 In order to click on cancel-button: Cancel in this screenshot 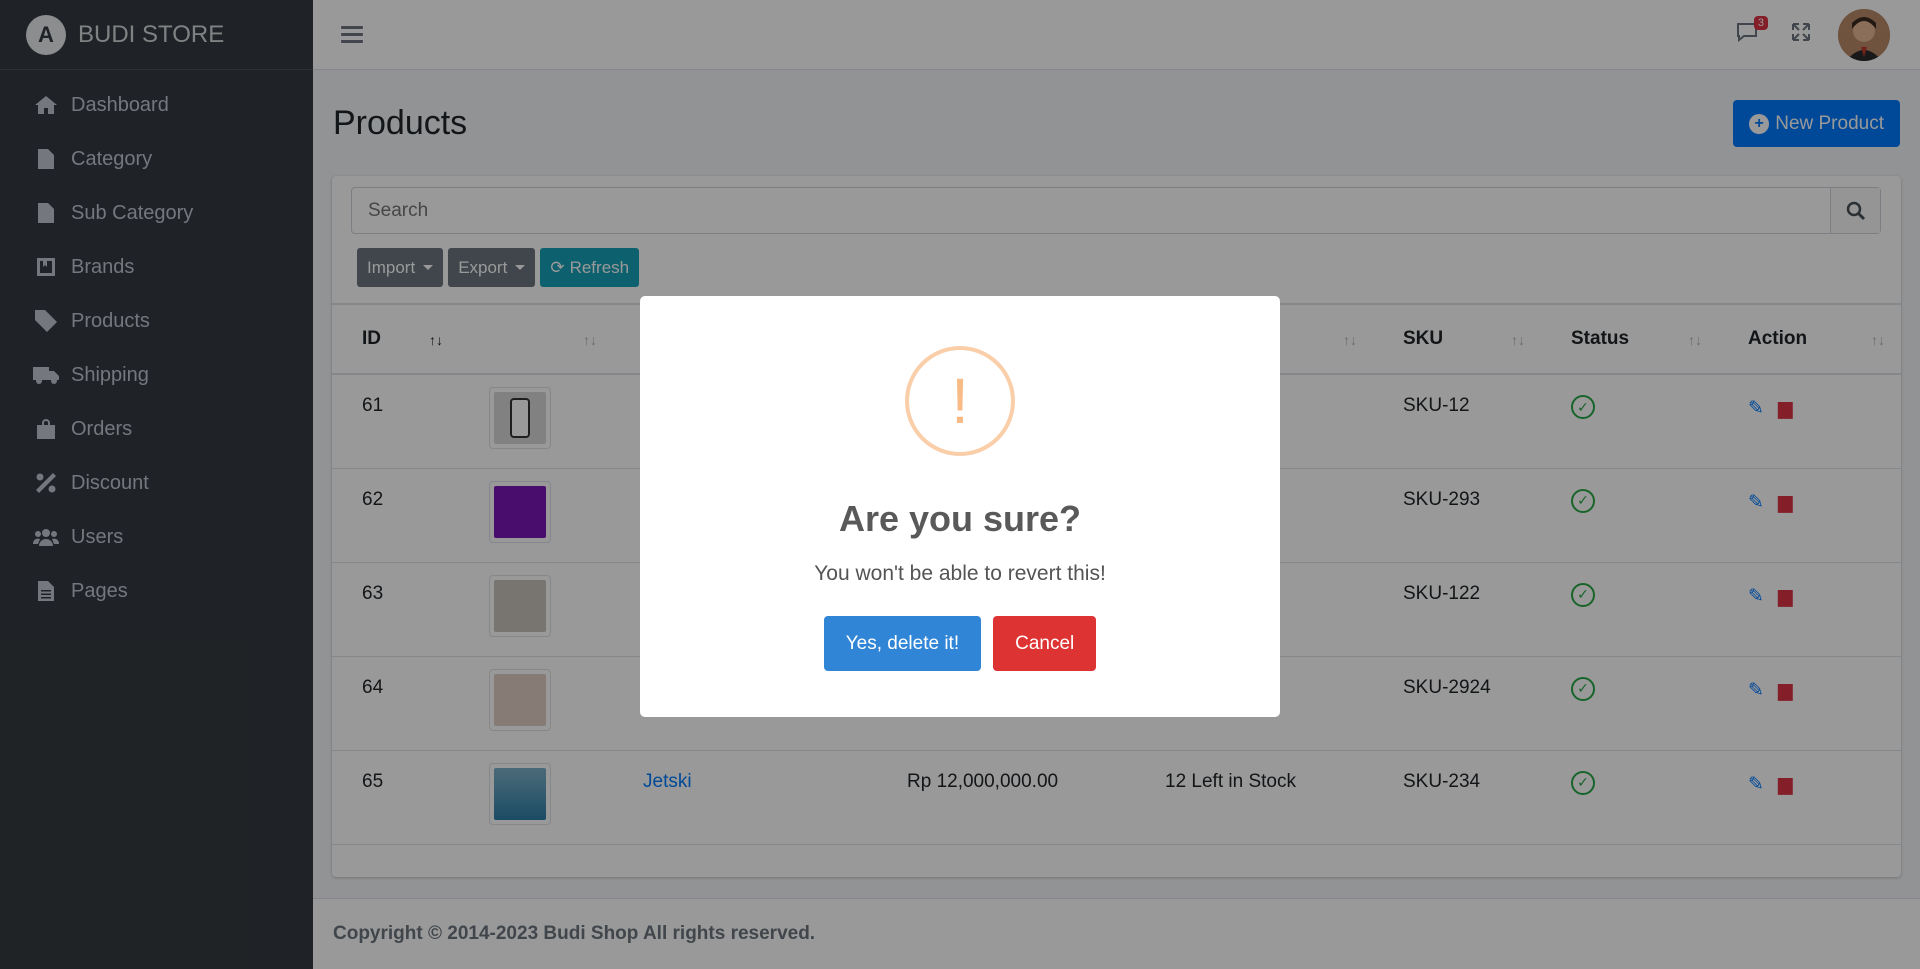, I will do `click(1045, 643)`.